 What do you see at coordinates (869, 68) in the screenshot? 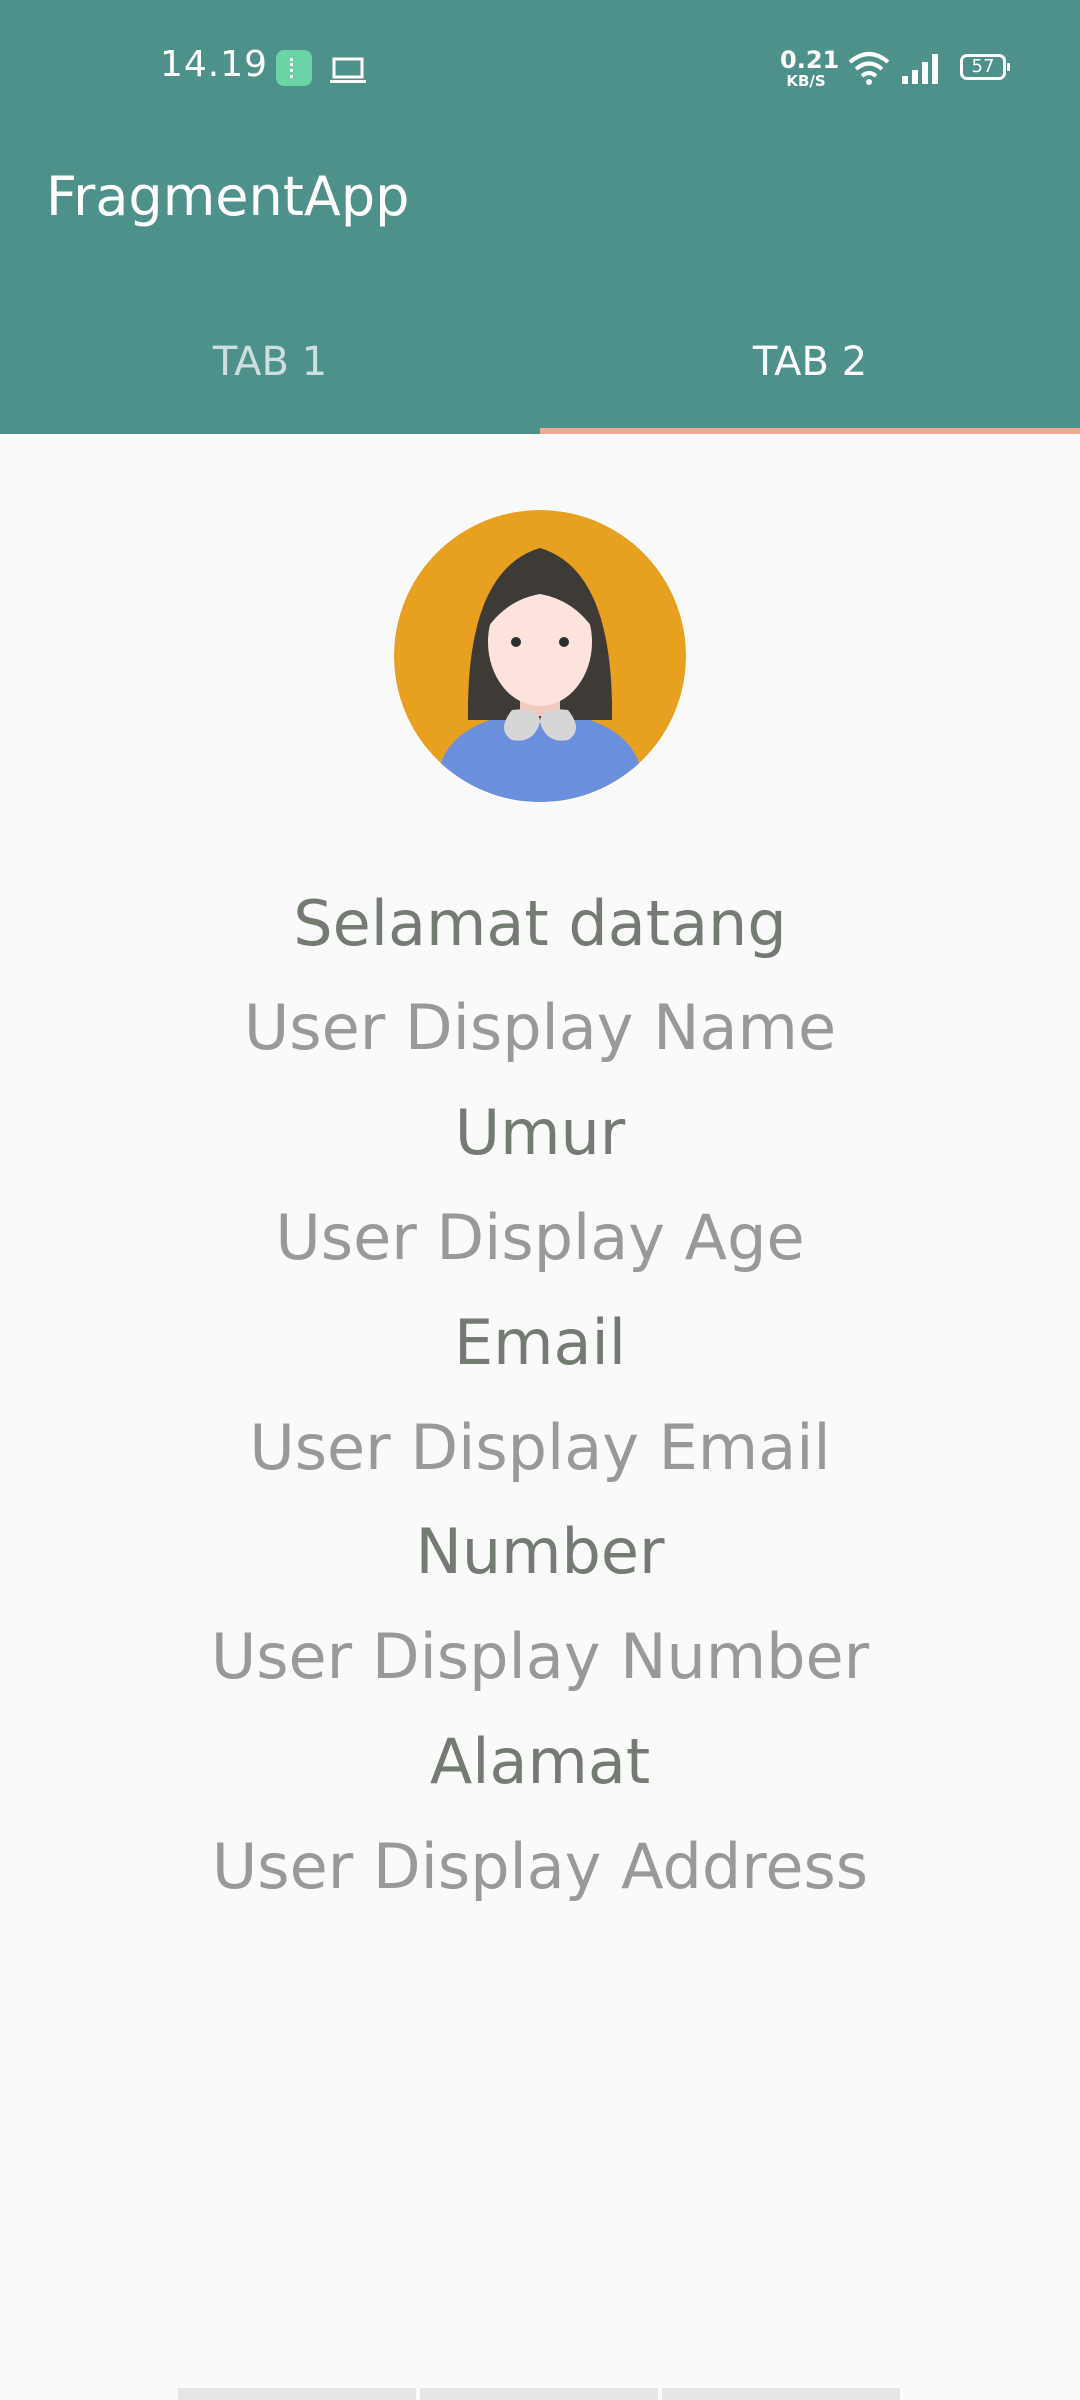
I see `wifi-icon` at bounding box center [869, 68].